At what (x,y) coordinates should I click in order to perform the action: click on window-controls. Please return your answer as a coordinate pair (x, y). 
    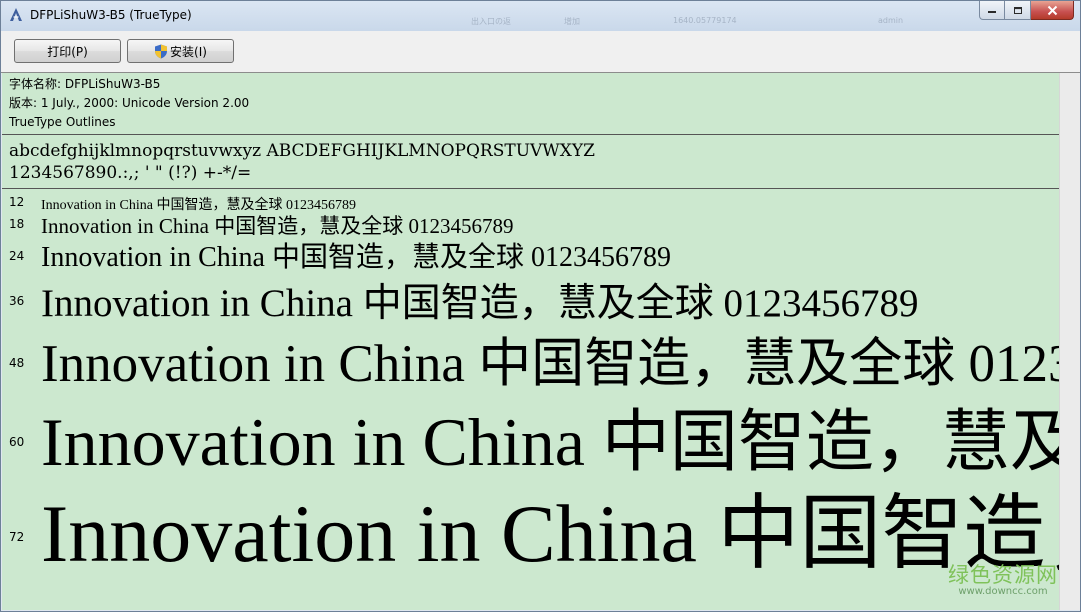
    Looking at the image, I should click on (1026, 11).